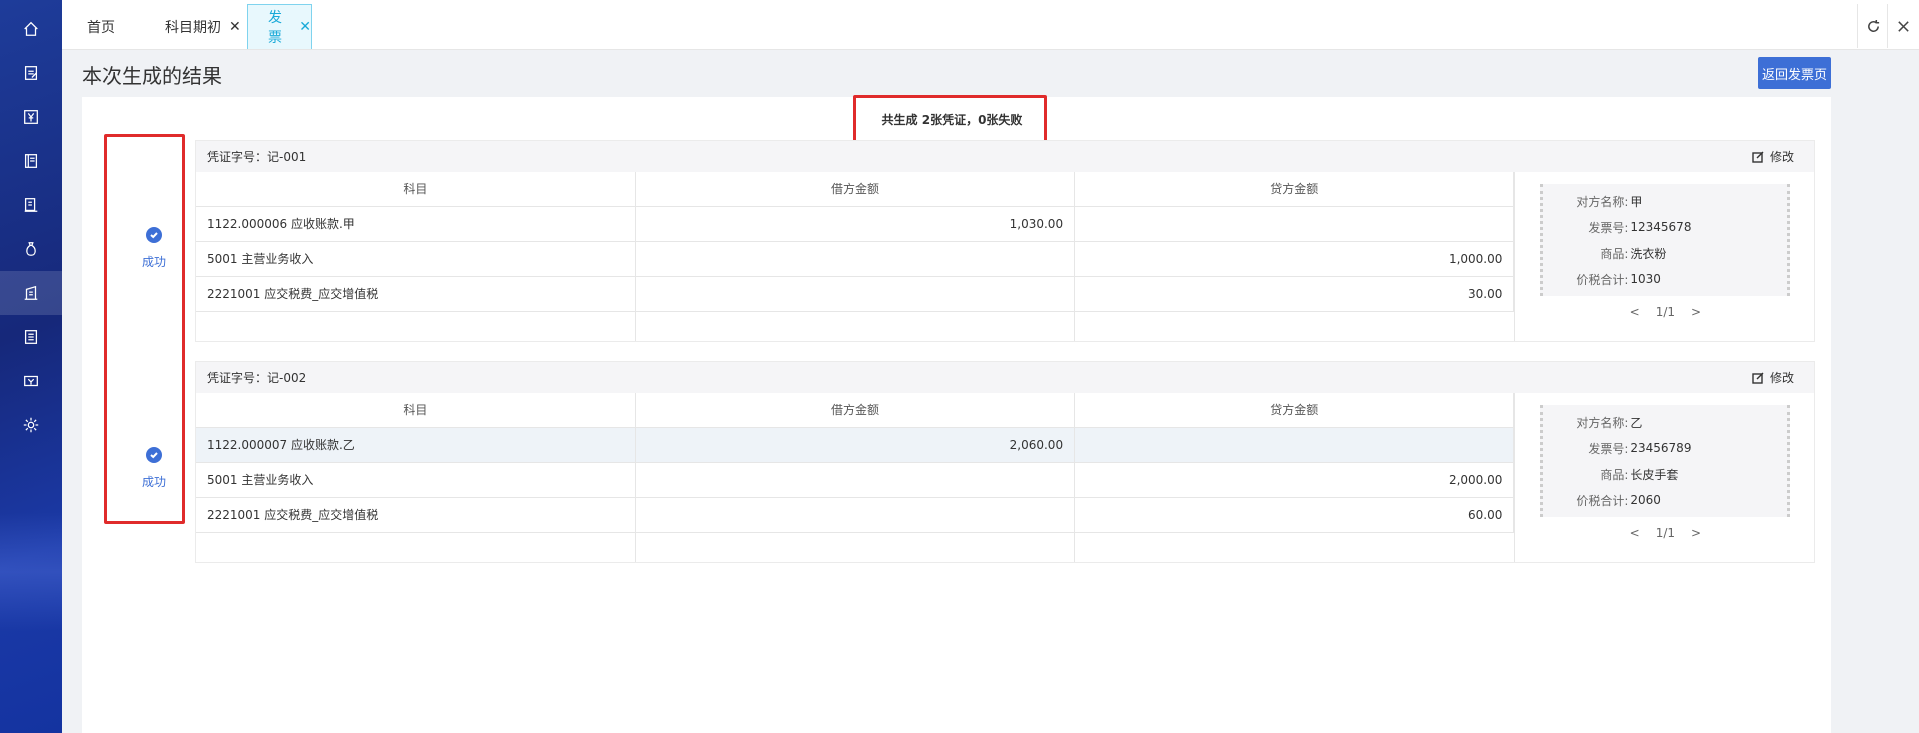 This screenshot has height=733, width=1919. I want to click on invoice-field: 价税合计: 2060, so click(1665, 500).